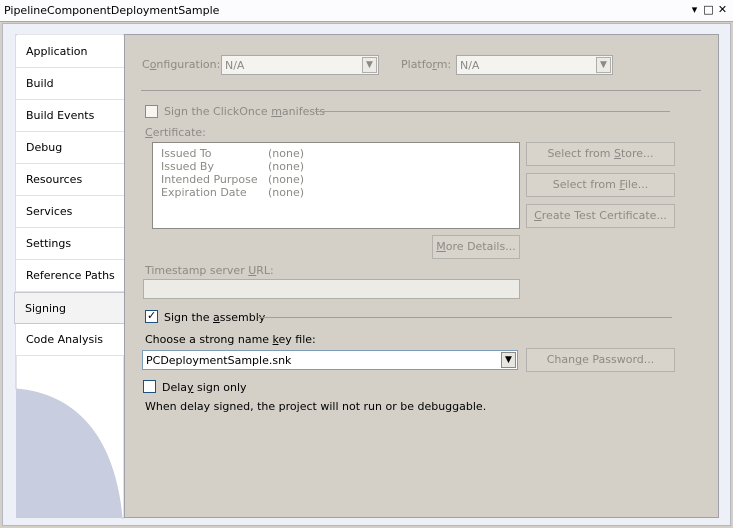 The width and height of the screenshot is (733, 528). I want to click on tab-label: Build, so click(40, 83).